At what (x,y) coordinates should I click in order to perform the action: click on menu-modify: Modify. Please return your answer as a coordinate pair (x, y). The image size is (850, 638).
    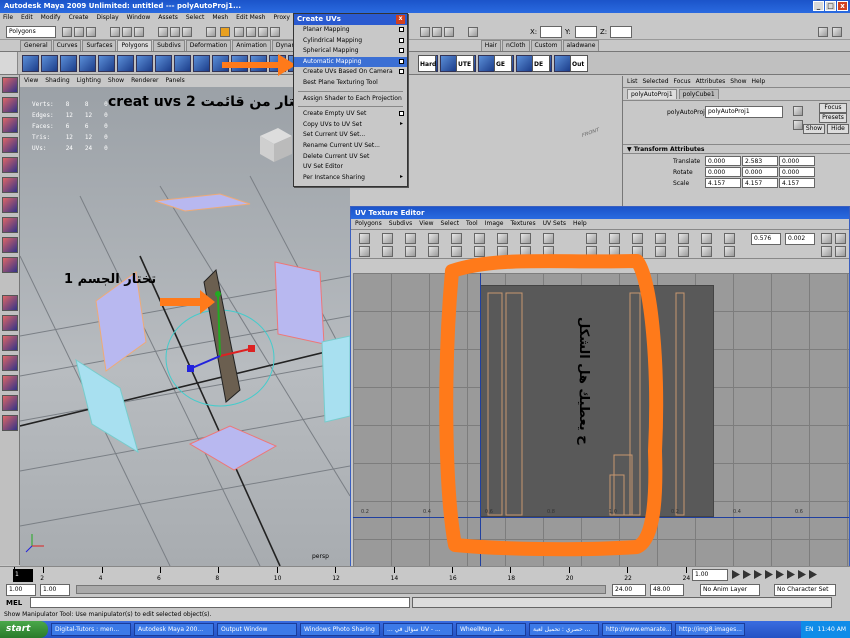
    Looking at the image, I should click on (51, 18).